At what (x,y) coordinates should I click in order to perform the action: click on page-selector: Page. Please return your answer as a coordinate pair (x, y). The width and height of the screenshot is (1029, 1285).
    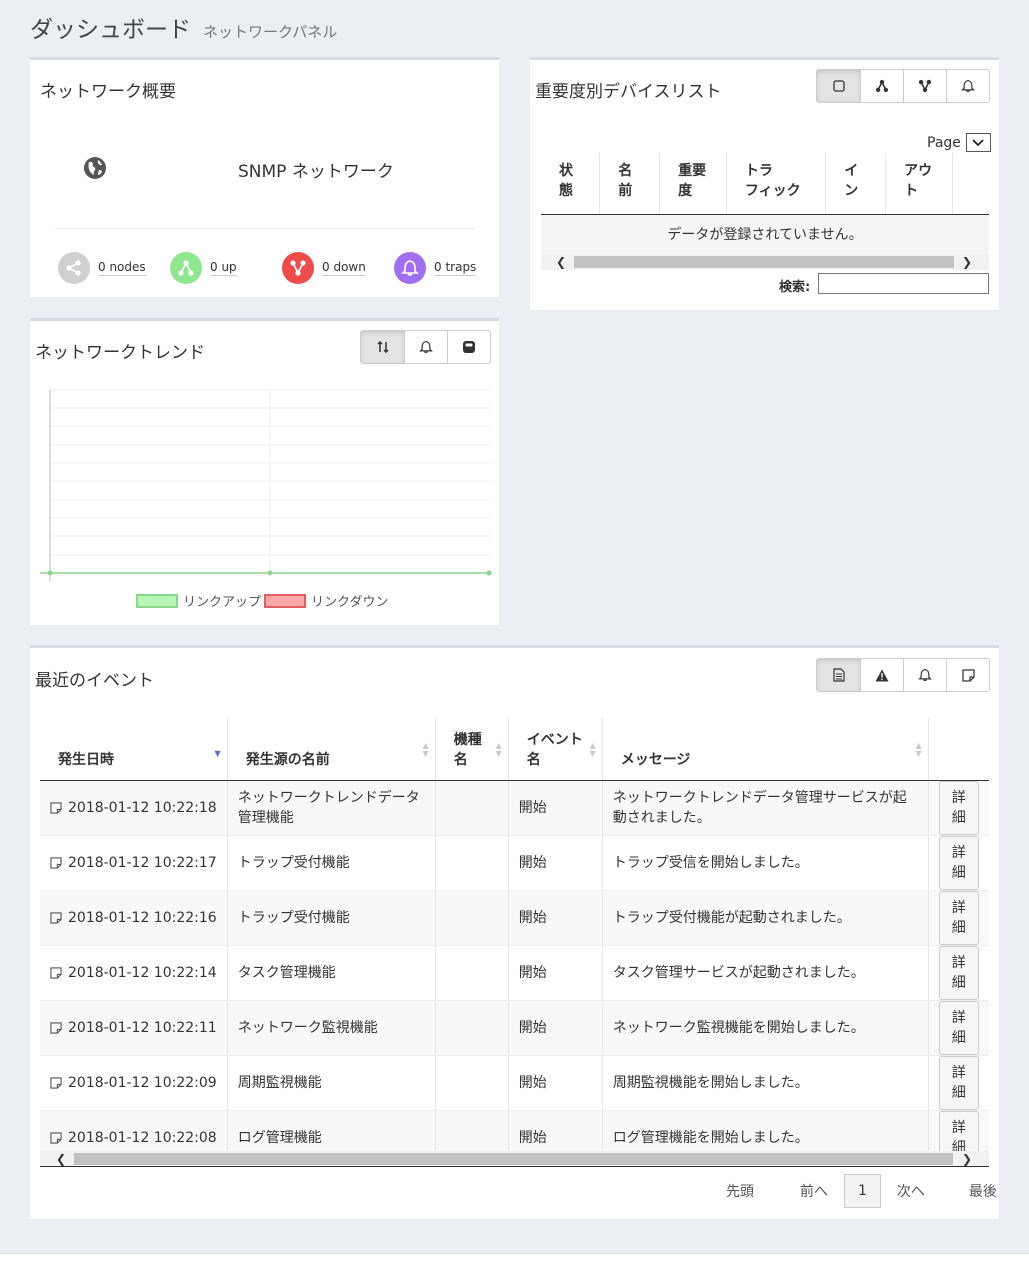
    Looking at the image, I should click on (959, 142).